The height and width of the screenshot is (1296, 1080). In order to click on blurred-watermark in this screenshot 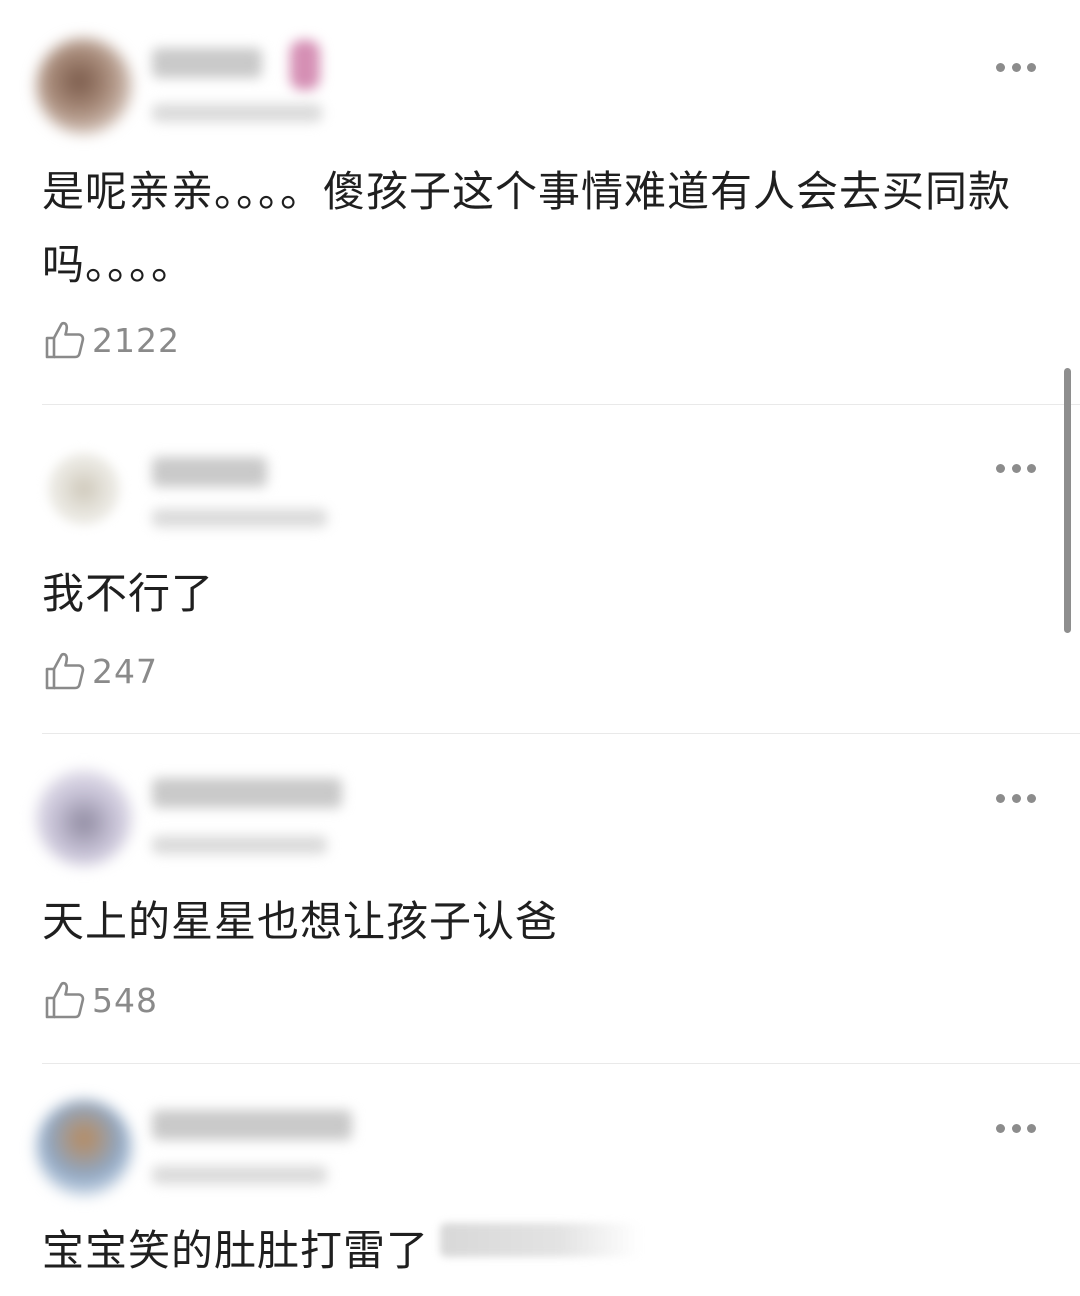, I will do `click(540, 1240)`.